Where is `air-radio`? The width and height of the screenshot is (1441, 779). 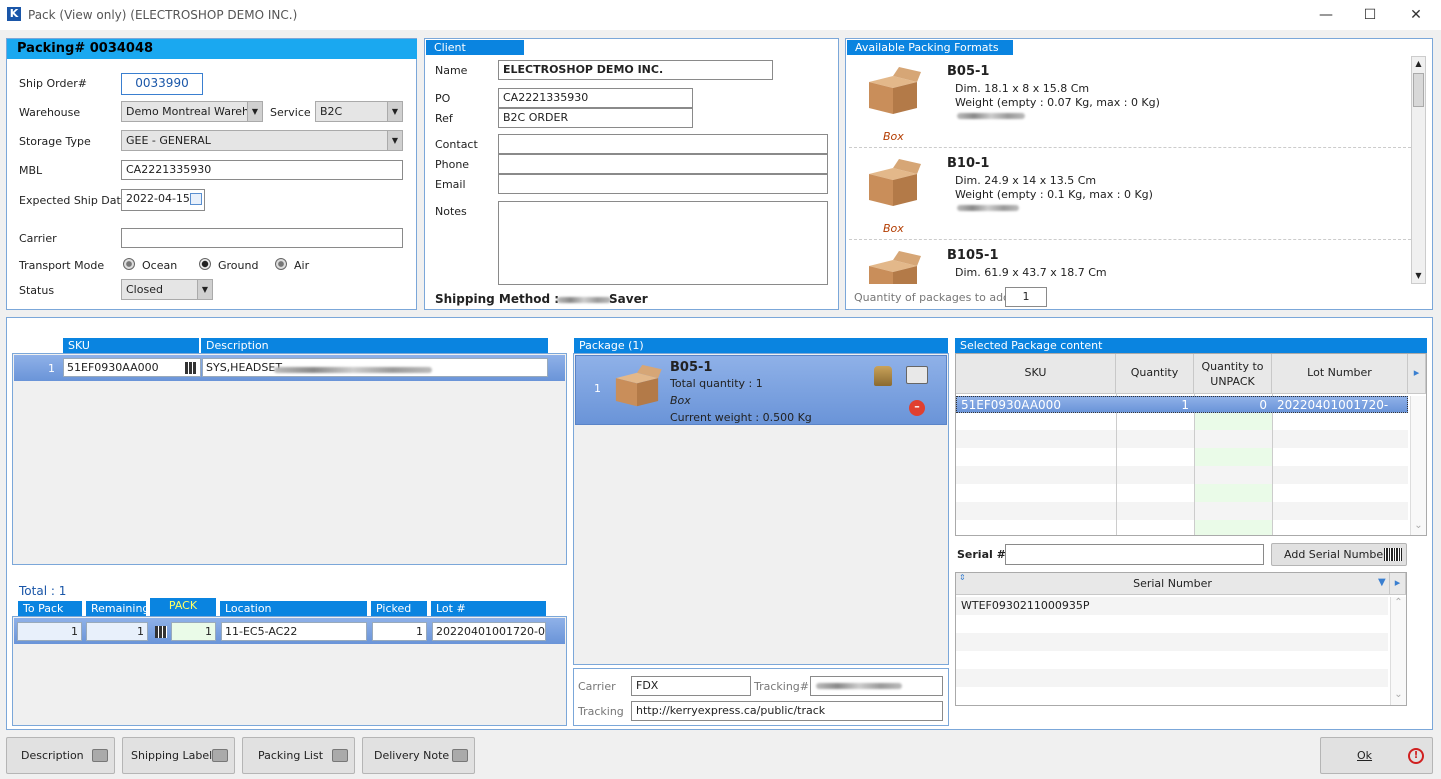
air-radio is located at coordinates (281, 264).